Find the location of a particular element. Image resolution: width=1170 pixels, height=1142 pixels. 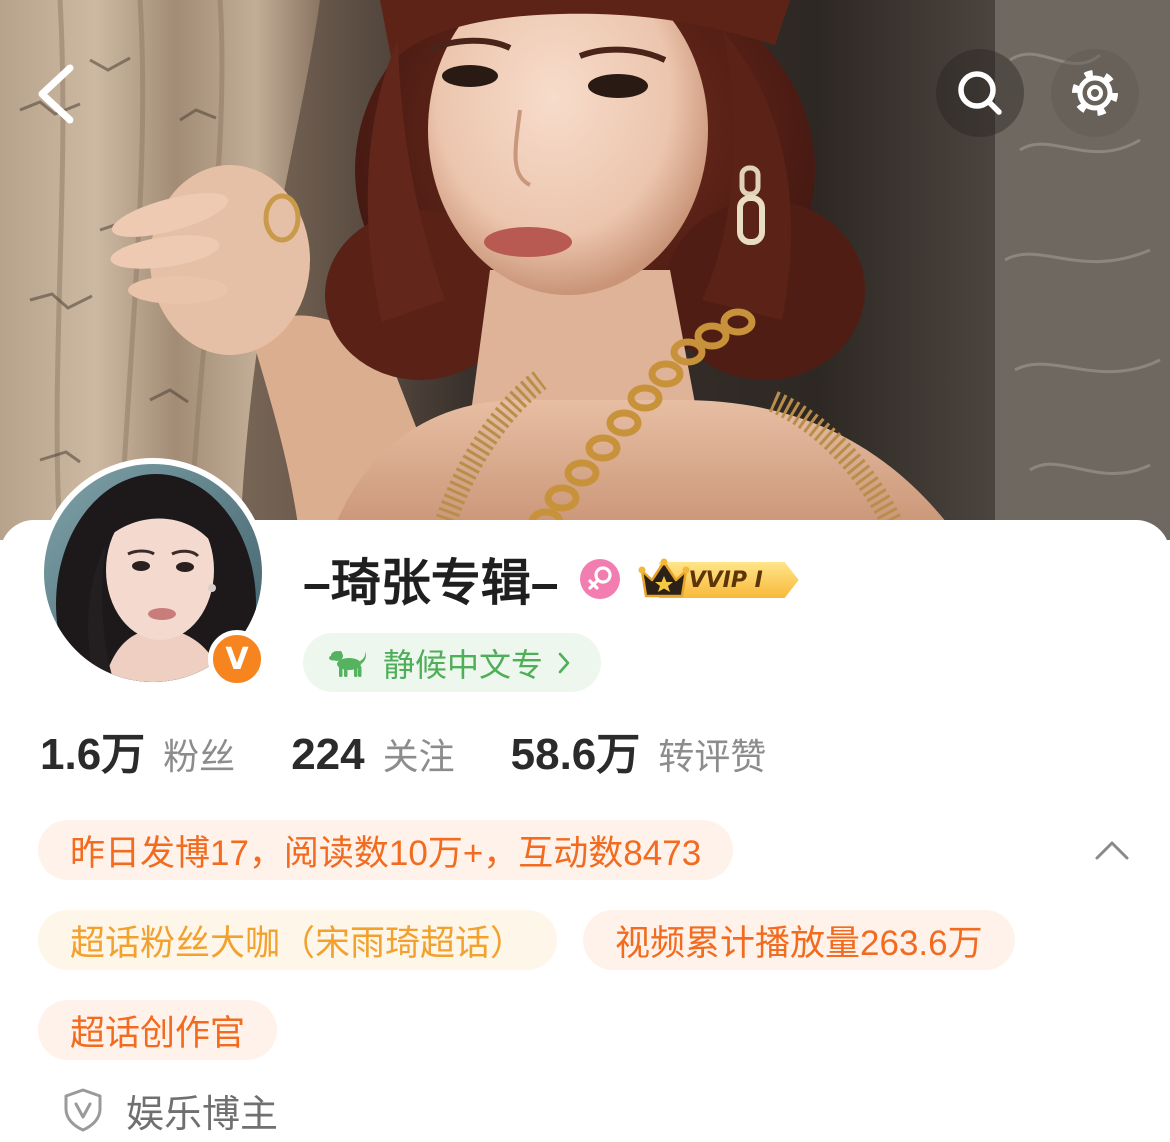

category-row: 娱乐博主 is located at coordinates (170, 1111).